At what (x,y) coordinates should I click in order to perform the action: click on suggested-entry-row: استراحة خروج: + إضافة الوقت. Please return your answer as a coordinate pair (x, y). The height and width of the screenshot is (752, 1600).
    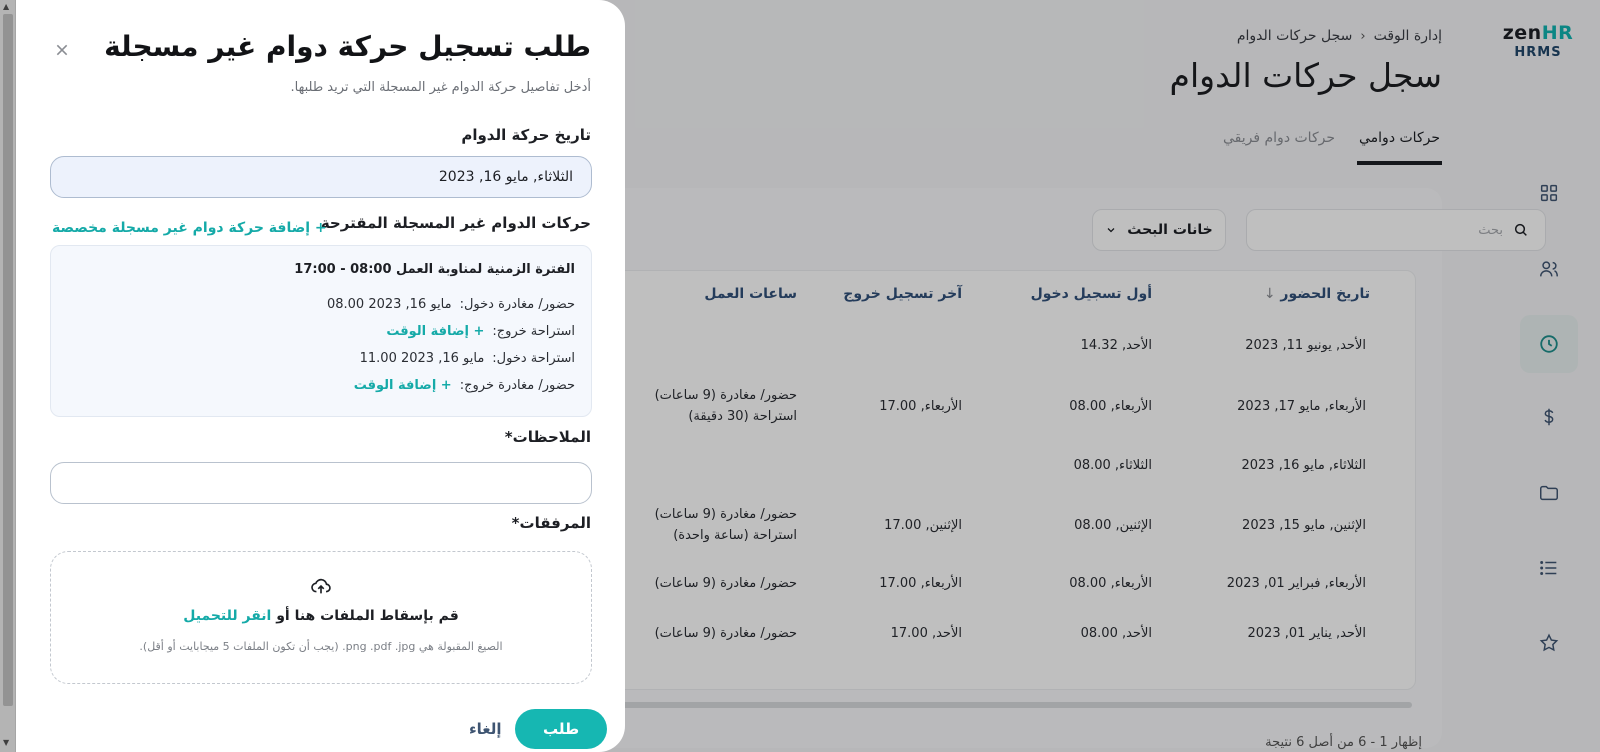
    Looking at the image, I should click on (313, 331).